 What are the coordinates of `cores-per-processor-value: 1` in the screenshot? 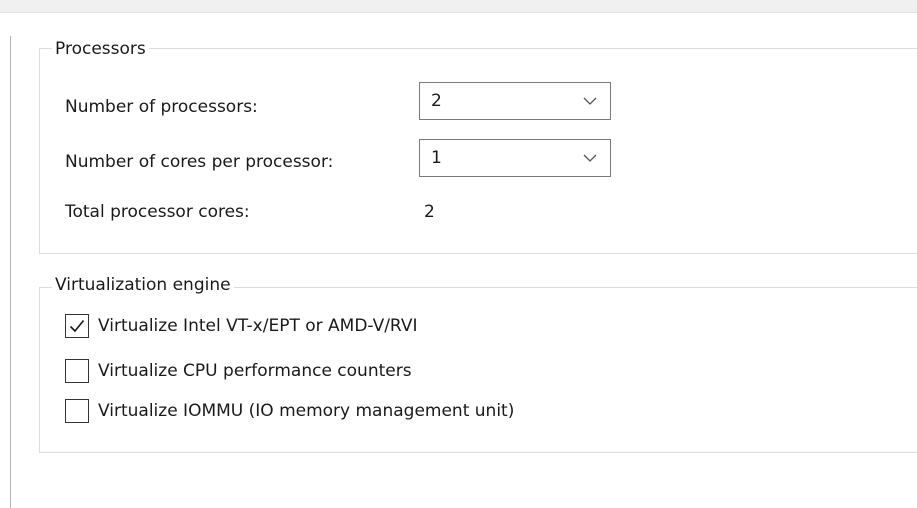 It's located at (436, 158).